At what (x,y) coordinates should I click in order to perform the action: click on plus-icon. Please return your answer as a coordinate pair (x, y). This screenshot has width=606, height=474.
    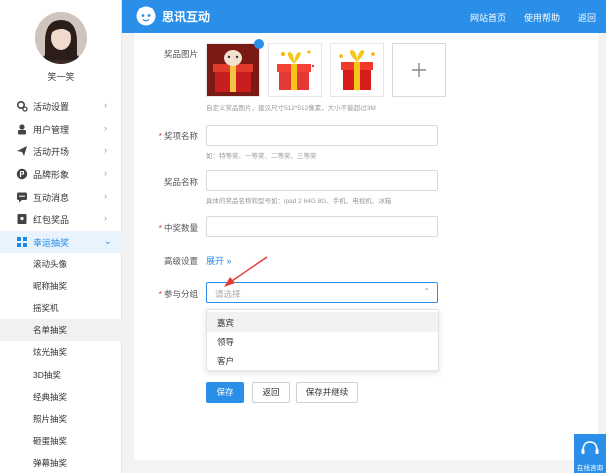
    Looking at the image, I should click on (419, 70).